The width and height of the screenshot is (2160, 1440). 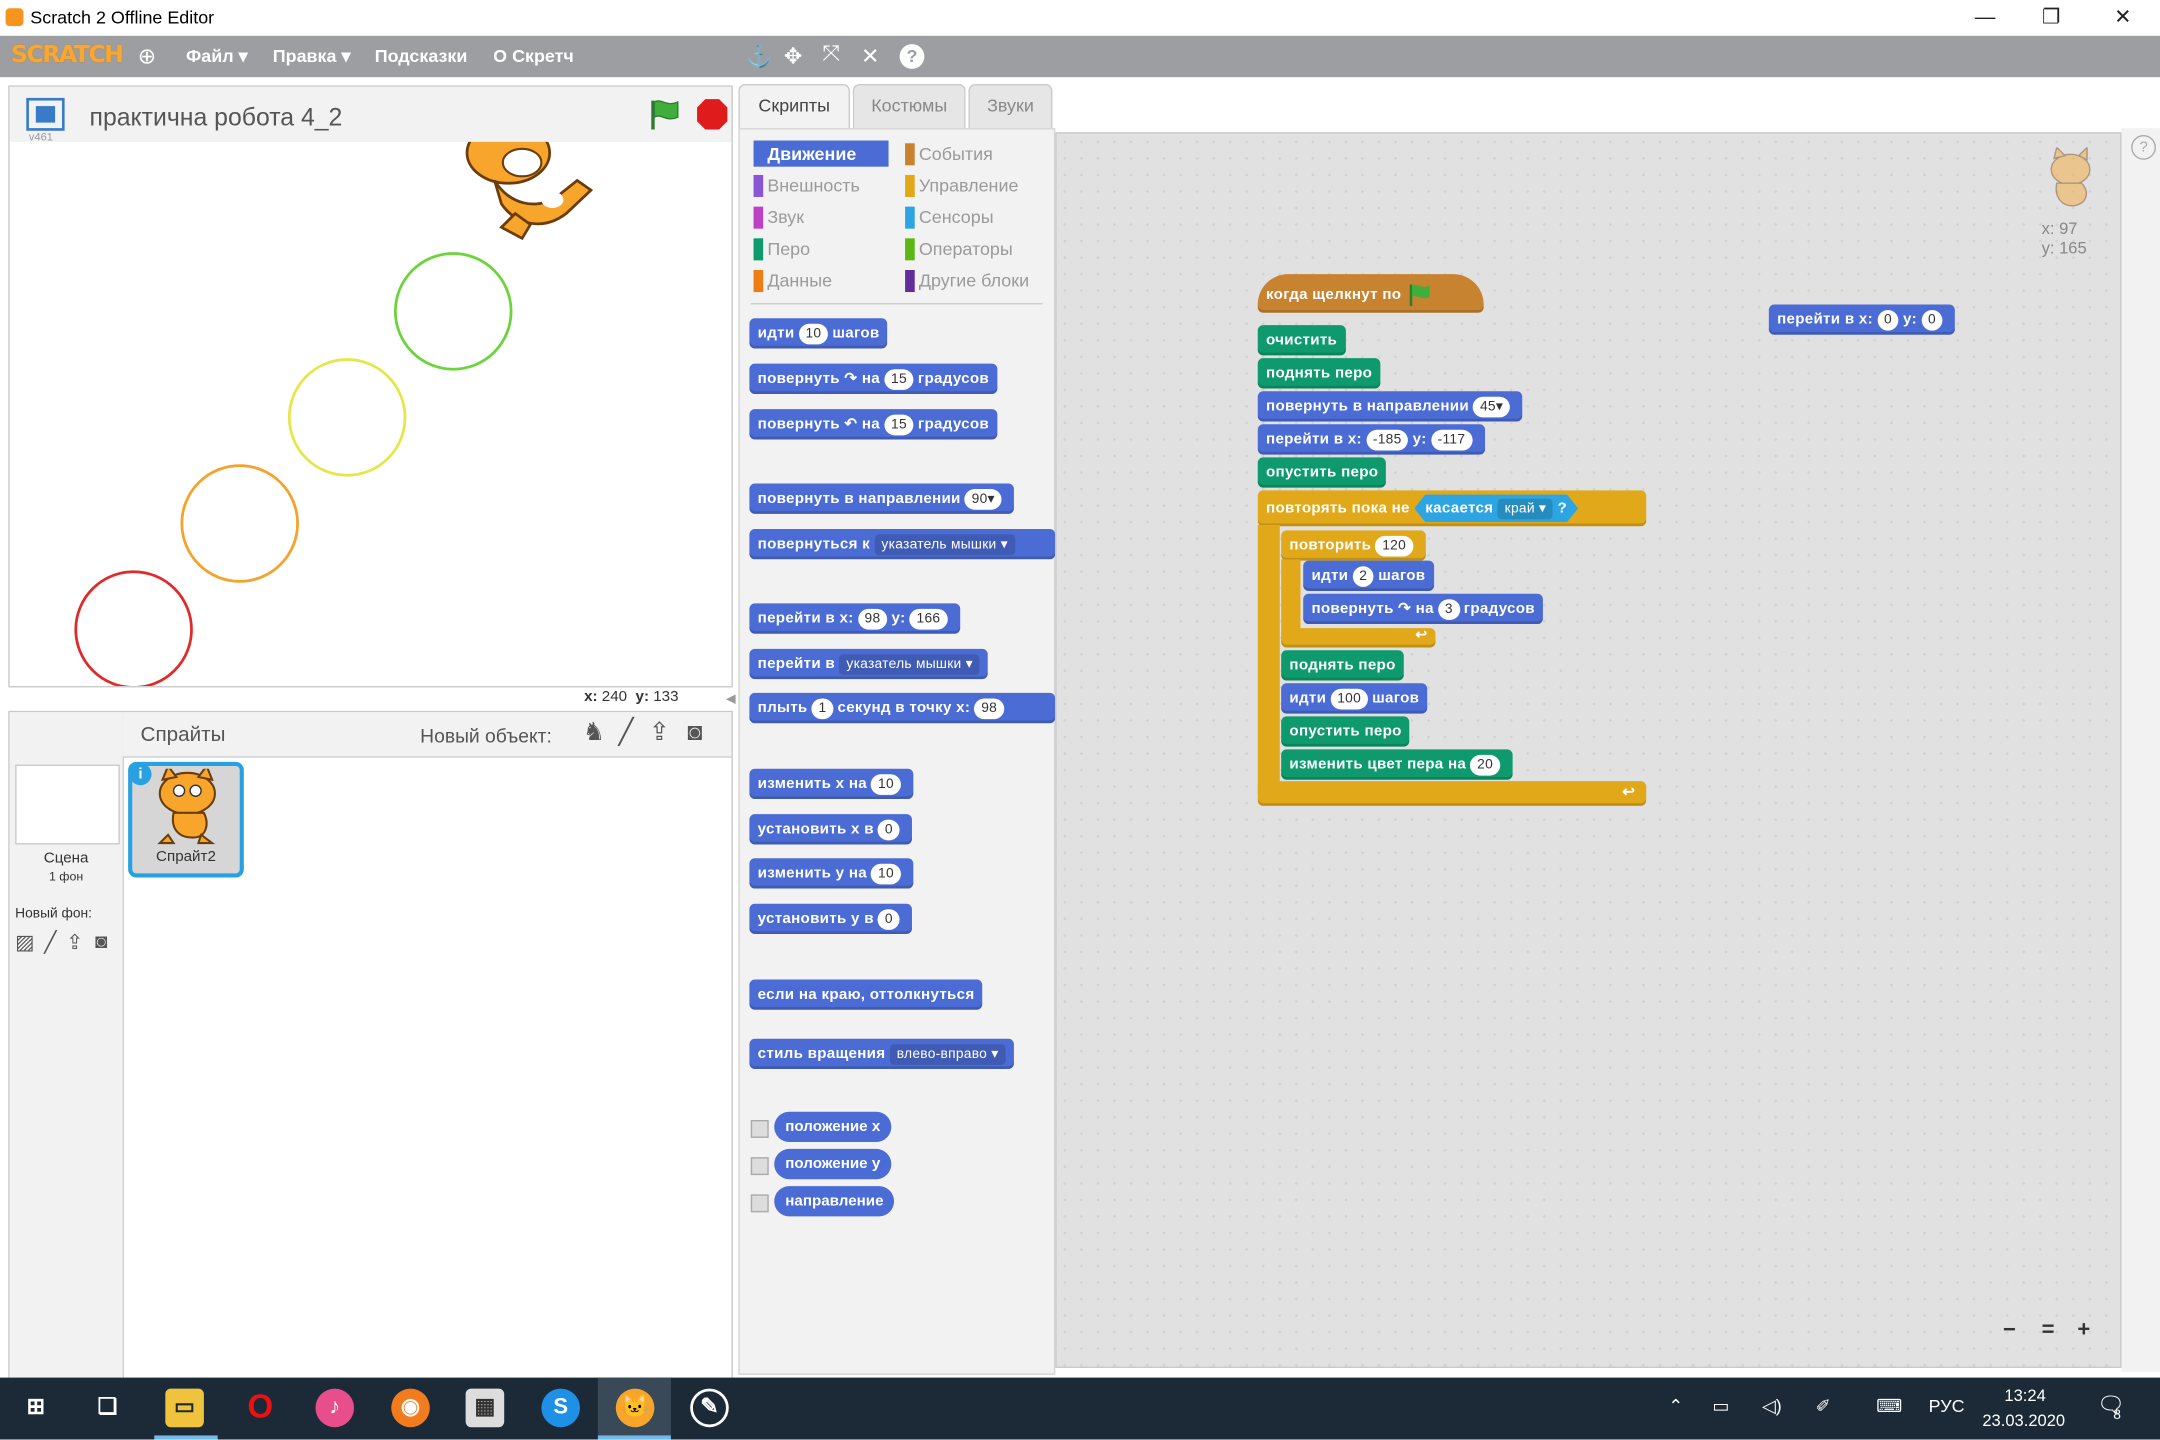 What do you see at coordinates (107, 1408) in the screenshot?
I see `task-view-icon: ❏` at bounding box center [107, 1408].